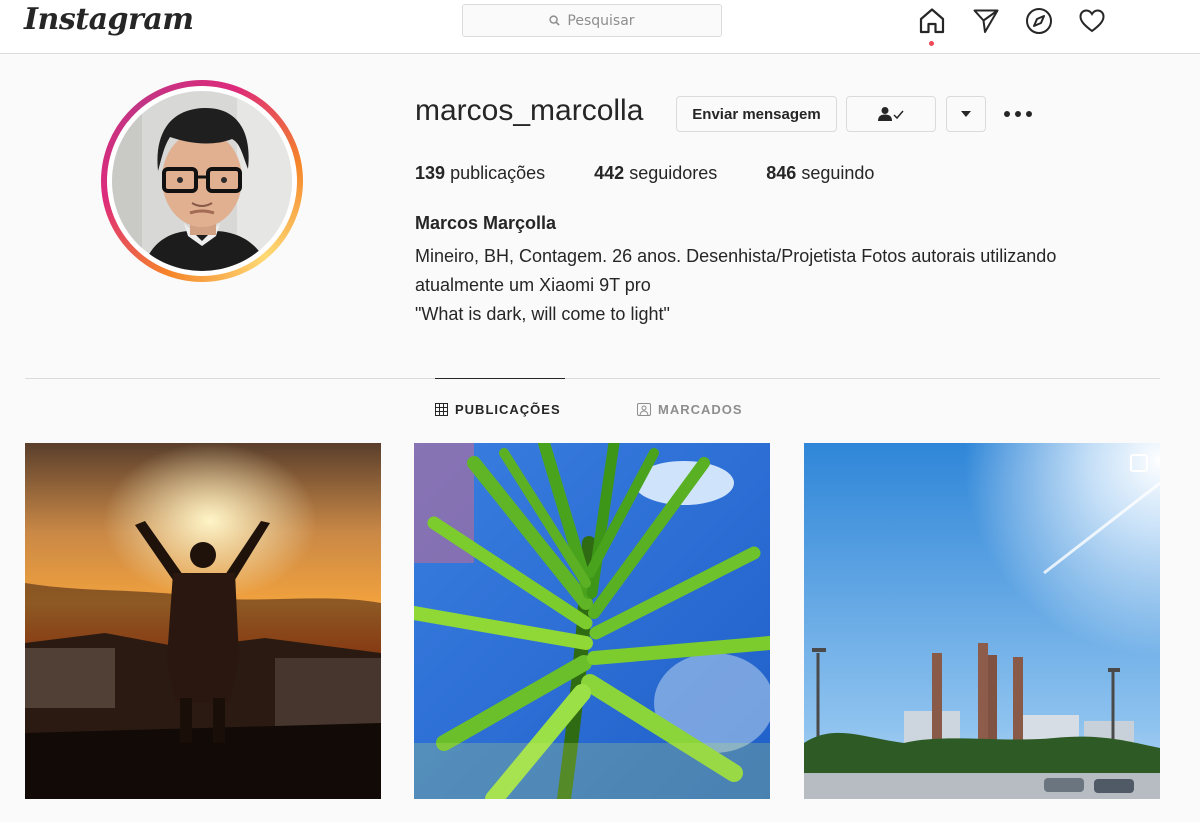 This screenshot has width=1200, height=822. What do you see at coordinates (838, 173) in the screenshot?
I see `following-label: seguindo` at bounding box center [838, 173].